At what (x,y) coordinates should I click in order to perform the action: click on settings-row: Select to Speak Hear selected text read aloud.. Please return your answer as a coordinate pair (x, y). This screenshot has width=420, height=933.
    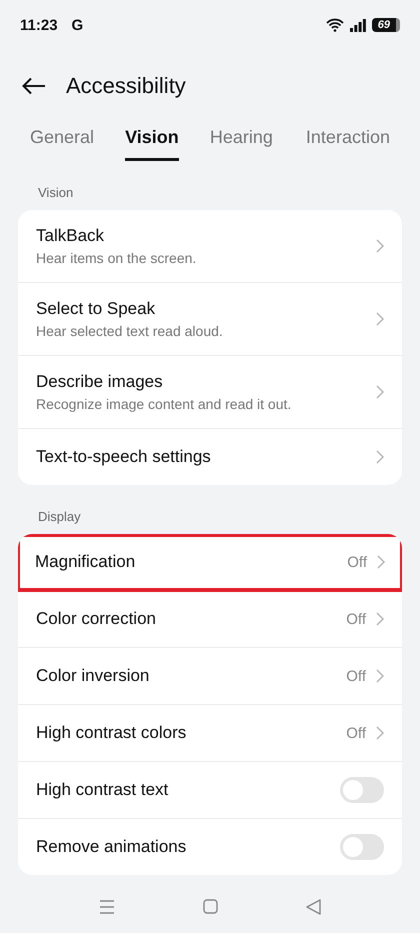
    Looking at the image, I should click on (210, 319).